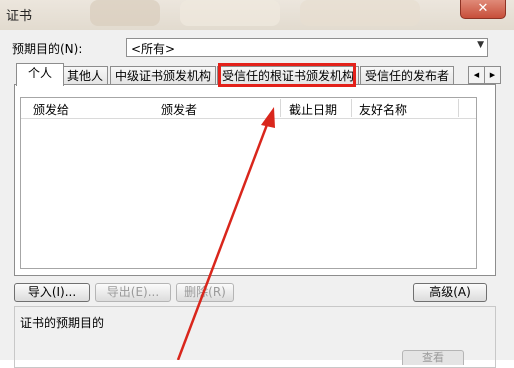 The height and width of the screenshot is (368, 514). I want to click on tab-label: 受信任的发布者, so click(407, 76).